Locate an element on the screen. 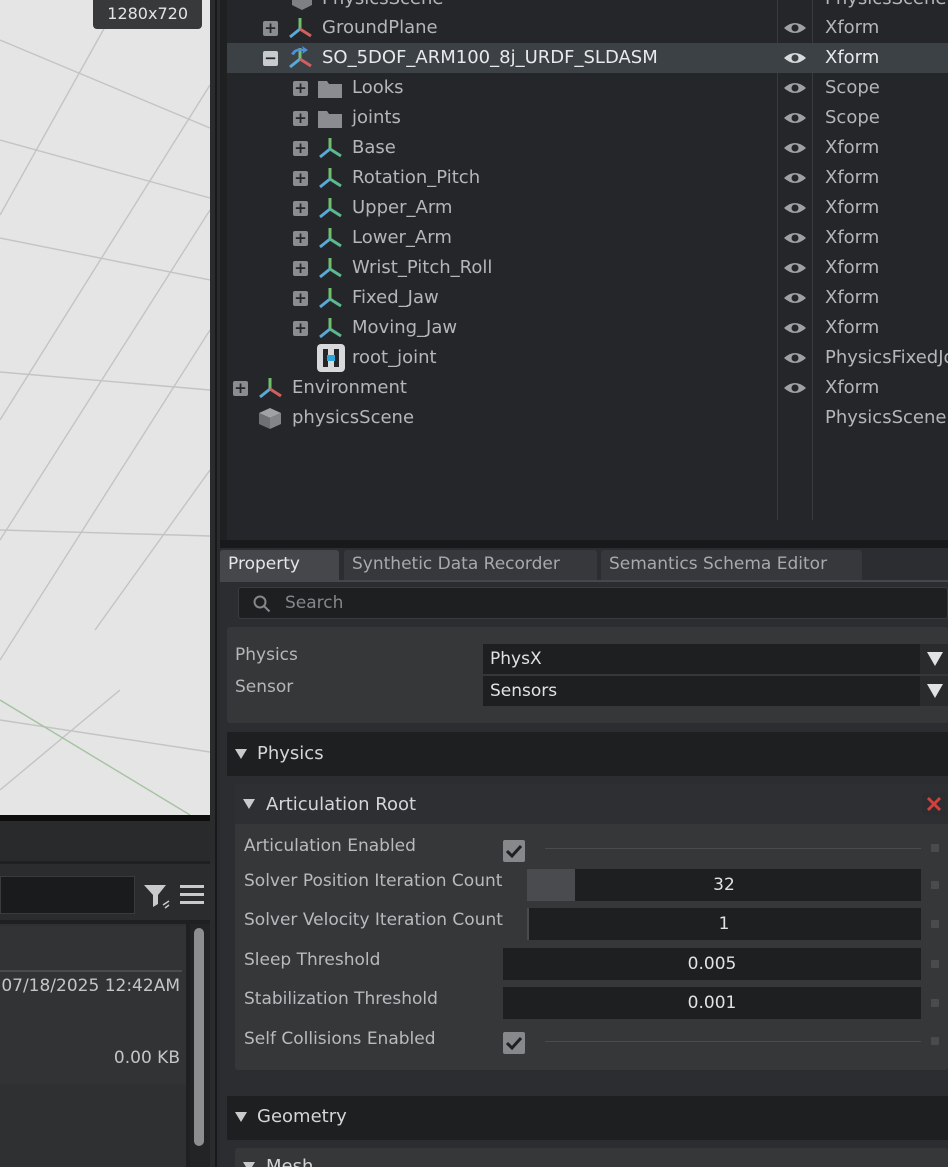 Image resolution: width=948 pixels, height=1167 pixels. physics-section-title: Physics is located at coordinates (290, 753).